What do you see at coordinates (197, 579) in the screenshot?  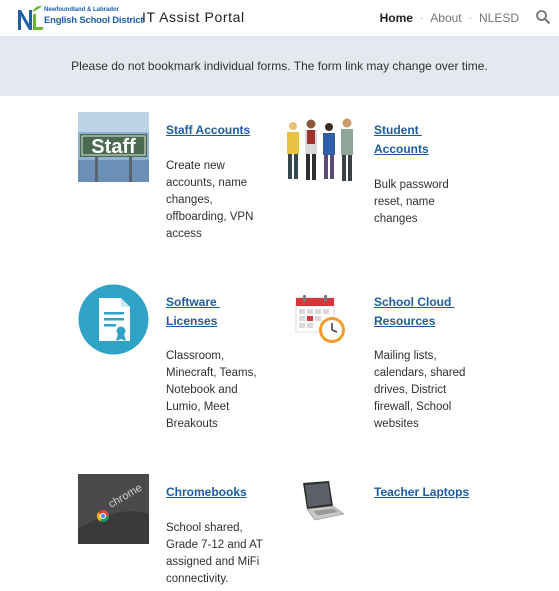 I see `desc-line: connectivity.` at bounding box center [197, 579].